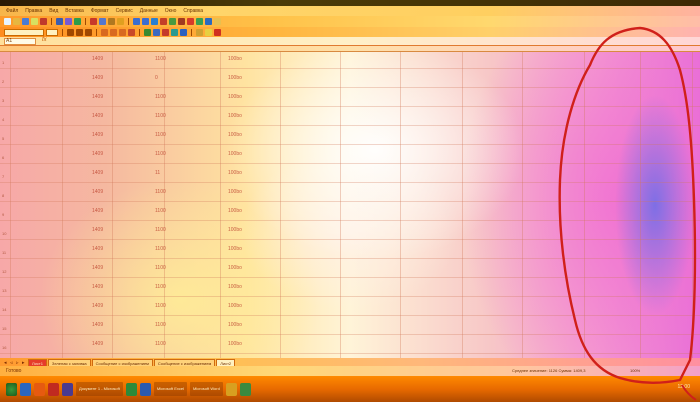 The height and width of the screenshot is (402, 700). Describe the element at coordinates (39, 389) in the screenshot. I see `firefox-icon` at that location.